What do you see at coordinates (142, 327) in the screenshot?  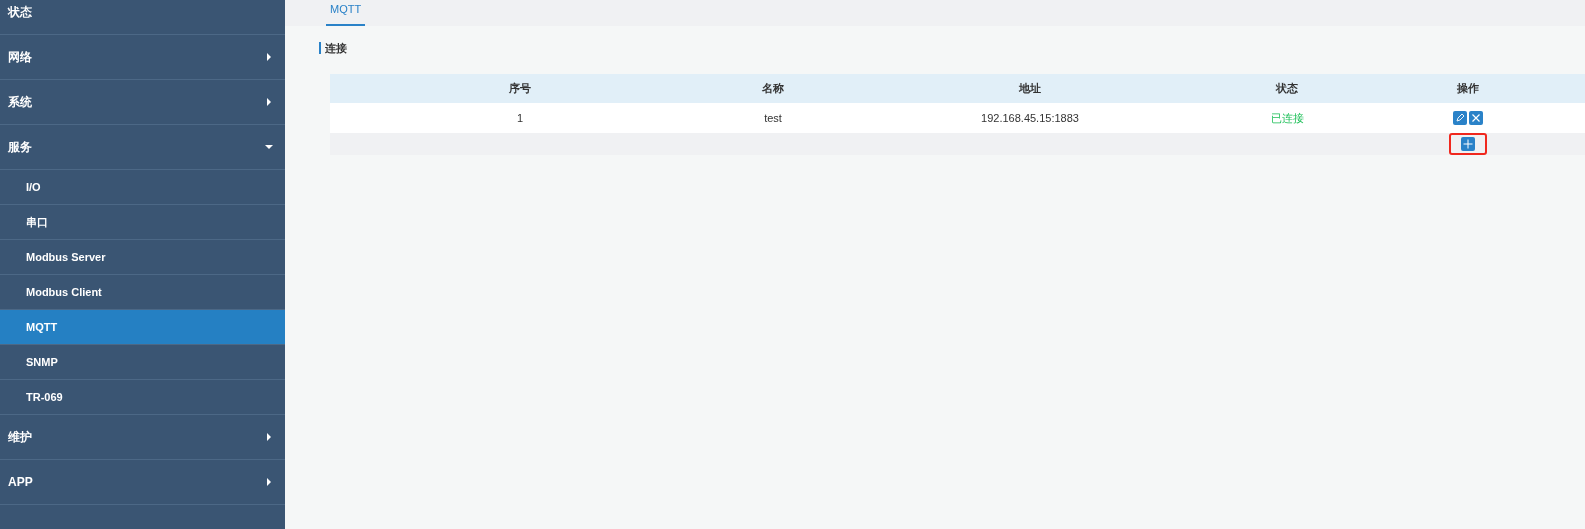 I see `sidebar-subitem: MQTT` at bounding box center [142, 327].